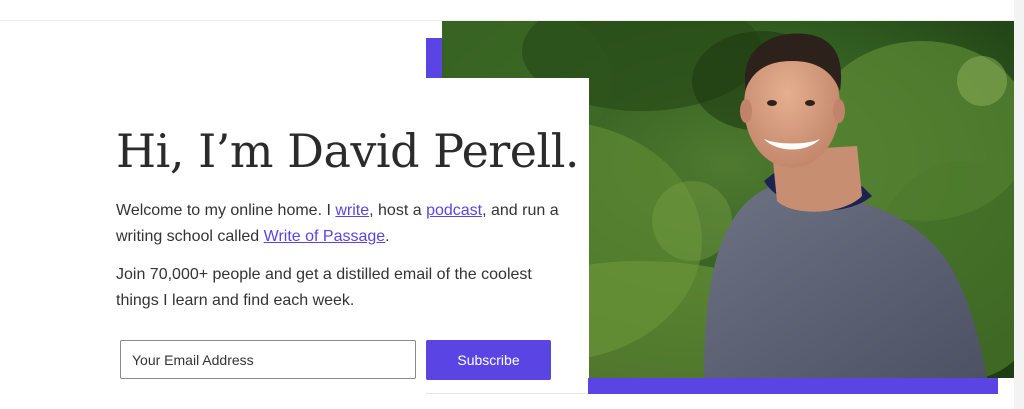 This screenshot has width=1024, height=409. Describe the element at coordinates (507, 393) in the screenshot. I see `card-divider` at that location.